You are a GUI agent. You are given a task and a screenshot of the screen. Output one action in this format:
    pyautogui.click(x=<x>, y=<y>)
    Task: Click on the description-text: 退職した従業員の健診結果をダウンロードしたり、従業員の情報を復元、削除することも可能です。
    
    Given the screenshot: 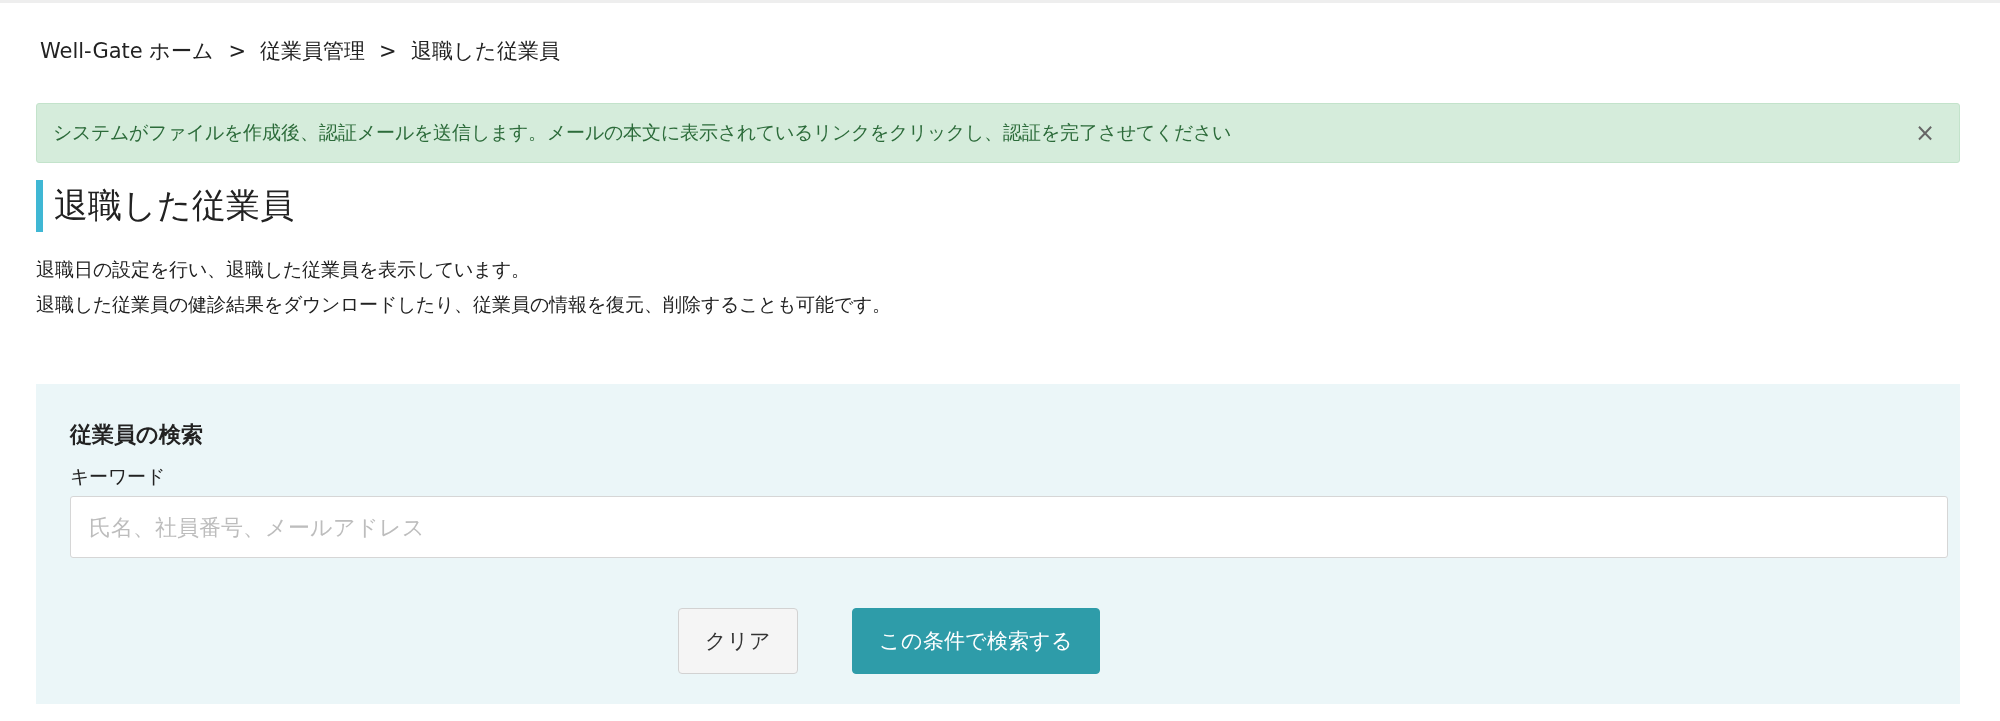 What is the action you would take?
    pyautogui.click(x=464, y=304)
    